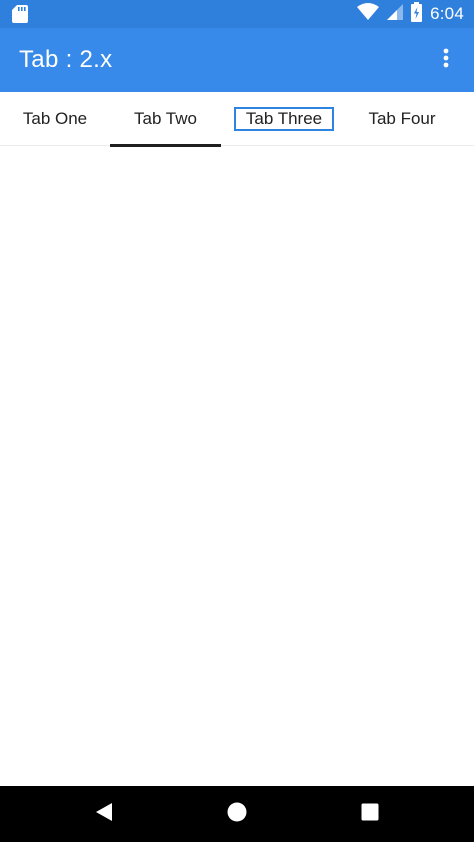 The image size is (474, 842). I want to click on tab-three: Tab Three, so click(284, 119).